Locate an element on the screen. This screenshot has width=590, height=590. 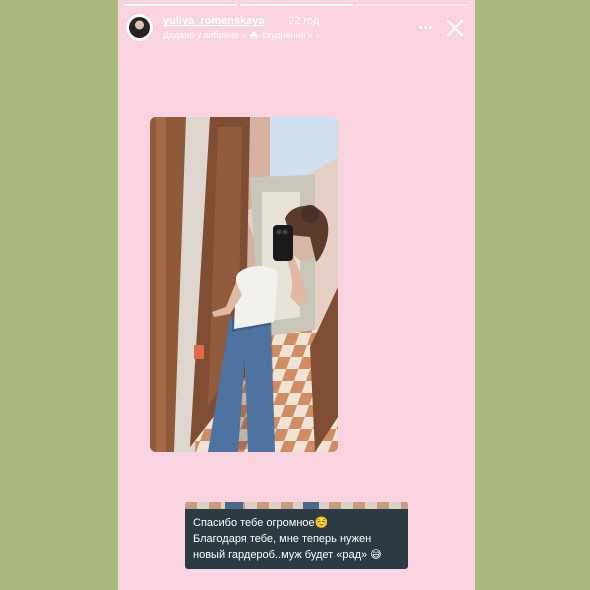
highlight-name: схуднення is located at coordinates (284, 35).